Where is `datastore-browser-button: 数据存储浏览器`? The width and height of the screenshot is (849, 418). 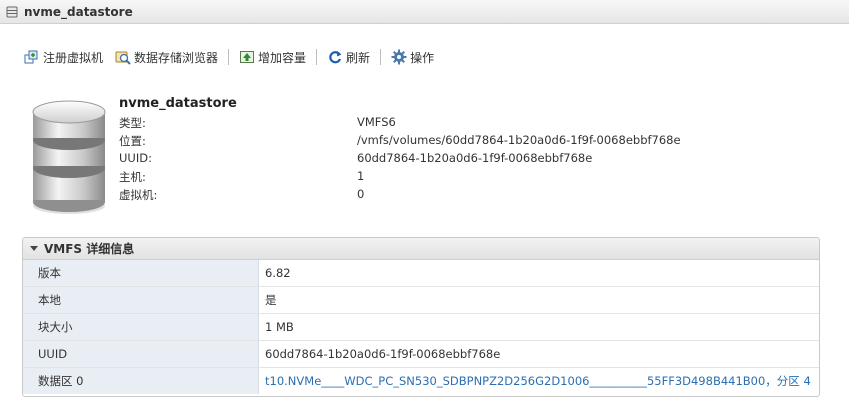 datastore-browser-button: 数据存储浏览器 is located at coordinates (166, 57).